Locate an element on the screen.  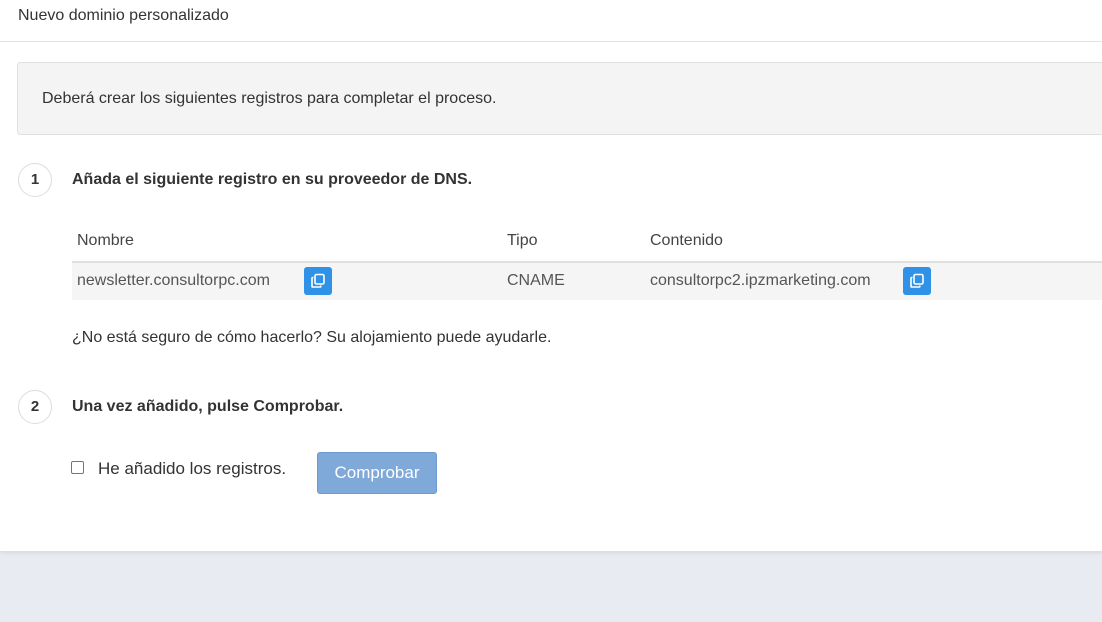
record-type: CNAME is located at coordinates (536, 280).